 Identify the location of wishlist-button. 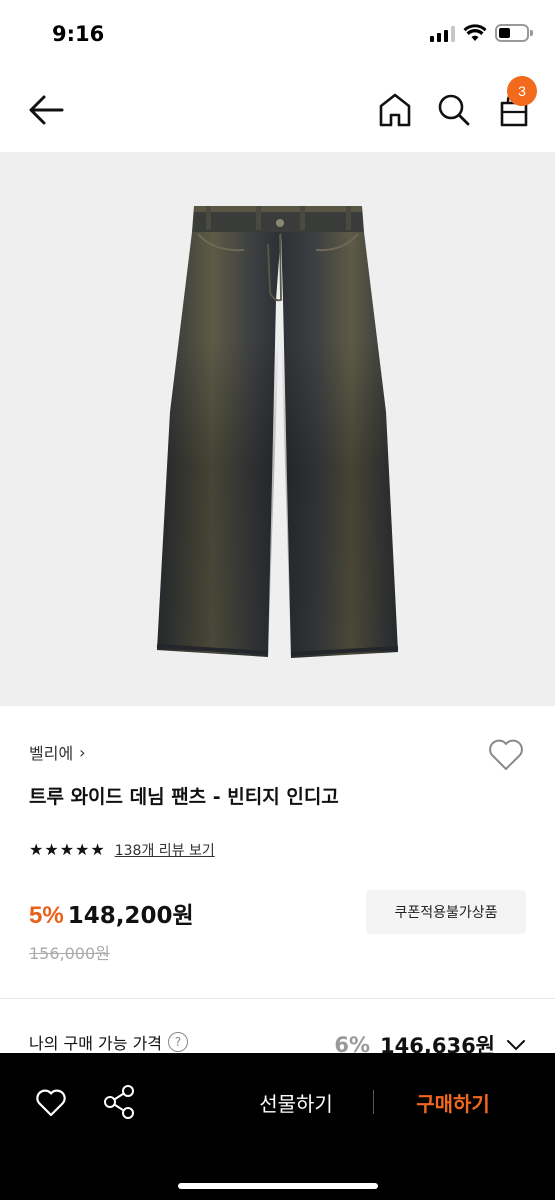
(506, 754).